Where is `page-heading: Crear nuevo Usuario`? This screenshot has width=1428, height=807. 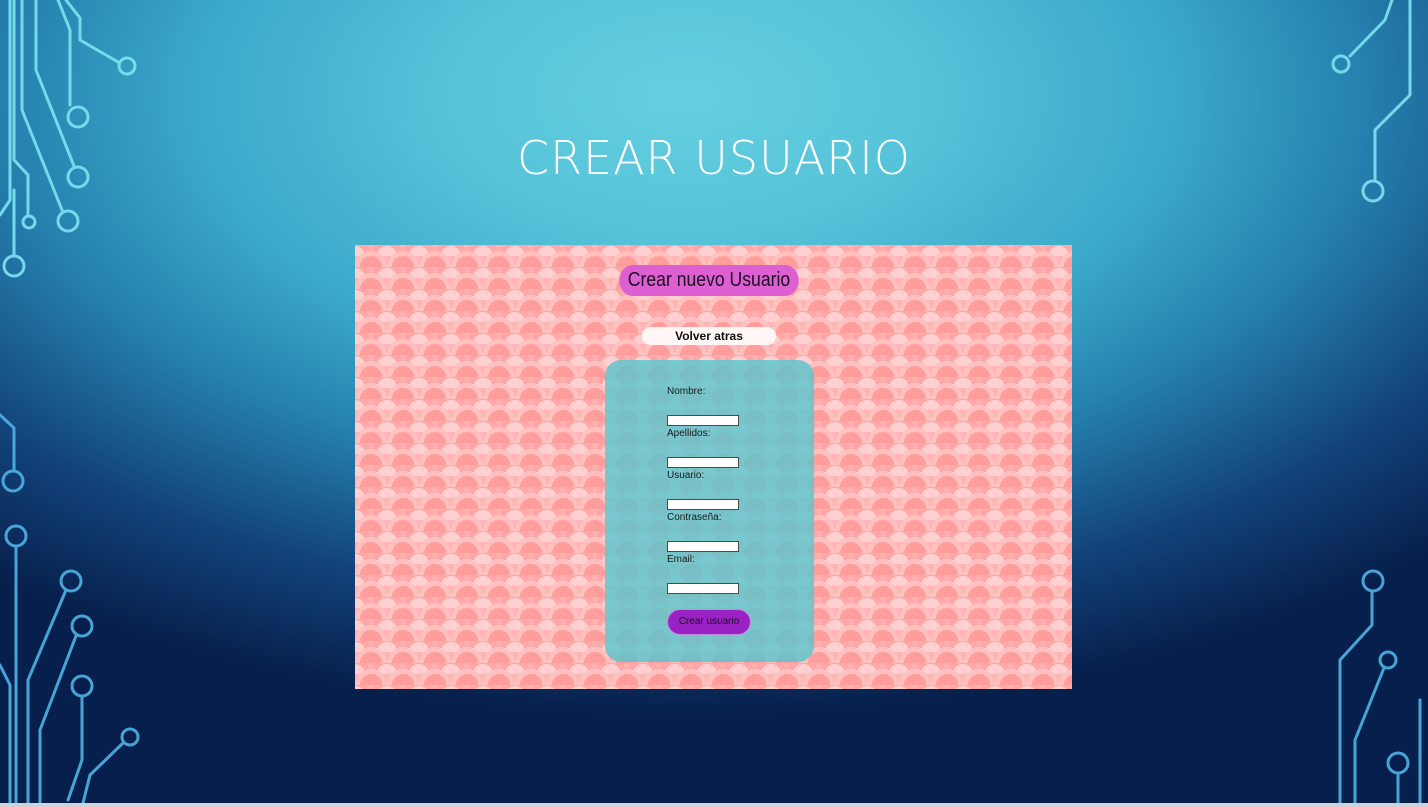 page-heading: Crear nuevo Usuario is located at coordinates (709, 280).